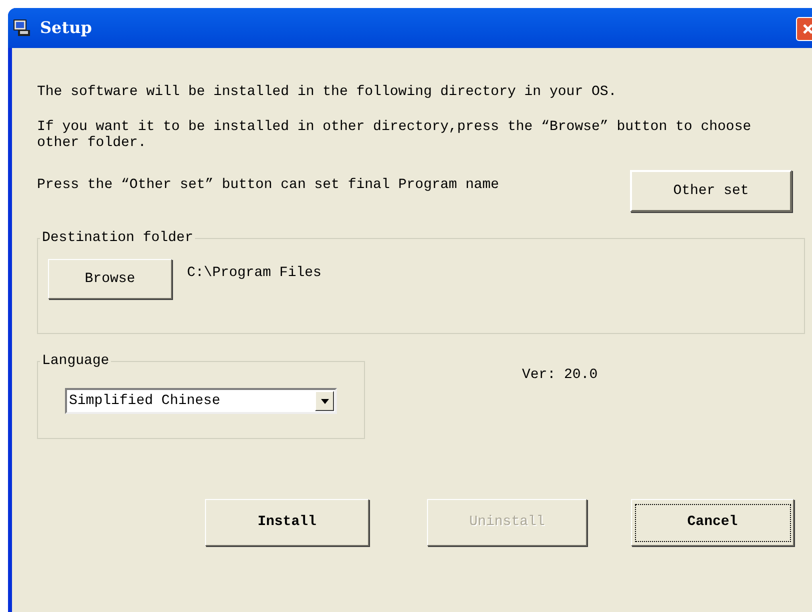 The image size is (812, 612). I want to click on browse-button: Browse, so click(110, 279).